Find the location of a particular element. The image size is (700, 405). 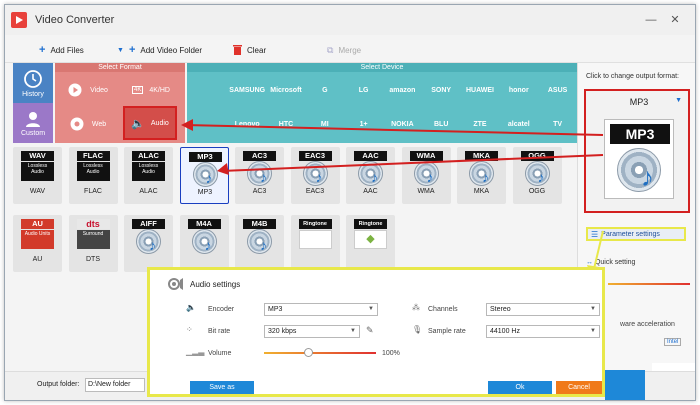

format-tile-alac: ALAC Lossless Audio ALAC is located at coordinates (148, 175).